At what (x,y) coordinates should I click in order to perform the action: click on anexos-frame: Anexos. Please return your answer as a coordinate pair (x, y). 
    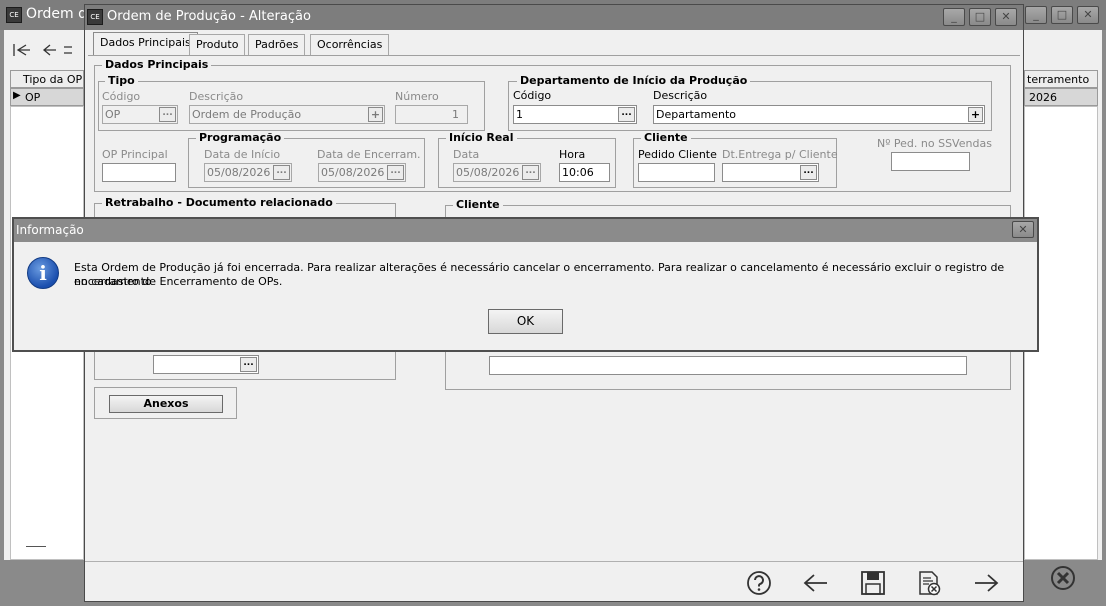
    Looking at the image, I should click on (165, 403).